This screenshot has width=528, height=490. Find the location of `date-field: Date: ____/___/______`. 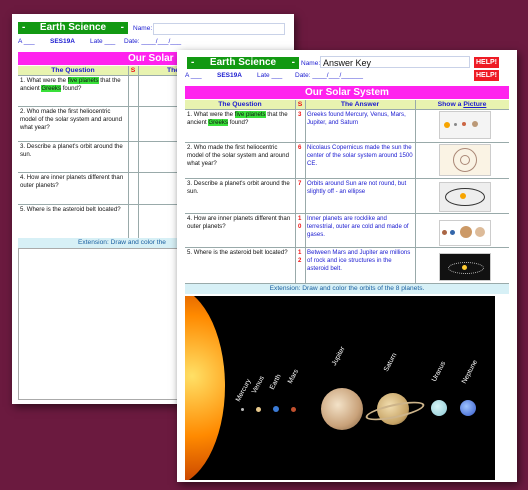

date-field: Date: ____/___/______ is located at coordinates (329, 75).